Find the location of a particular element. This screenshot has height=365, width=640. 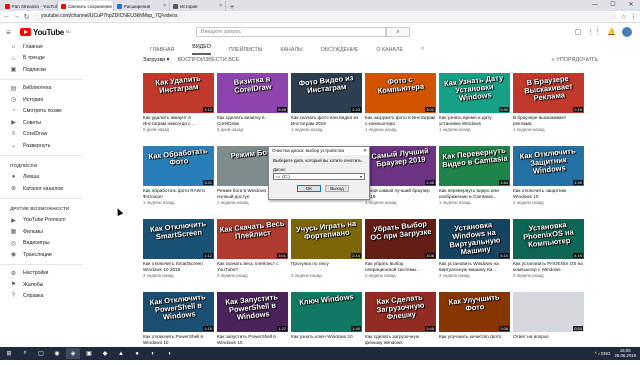

video-title: Как сделать загрузочную флешку Windows is located at coordinates (400, 339).